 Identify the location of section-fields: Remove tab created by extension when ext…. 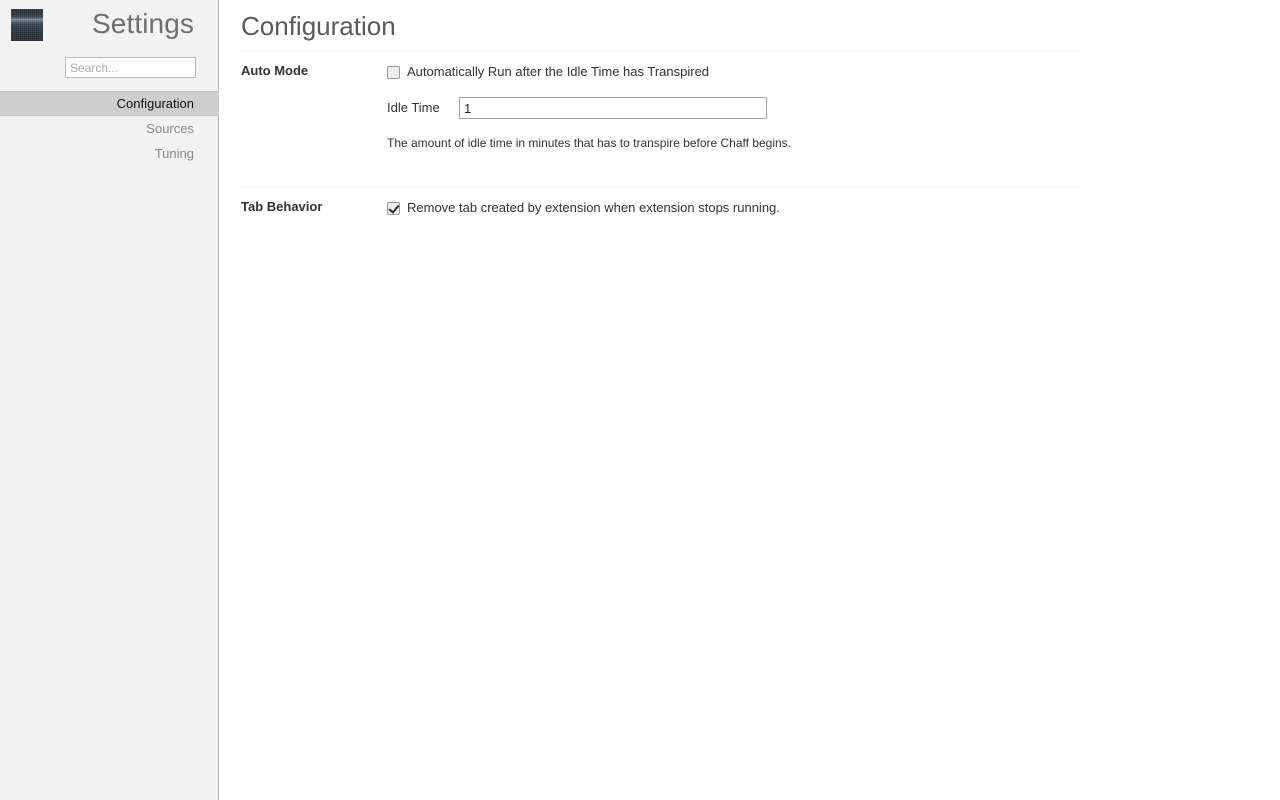
(734, 208).